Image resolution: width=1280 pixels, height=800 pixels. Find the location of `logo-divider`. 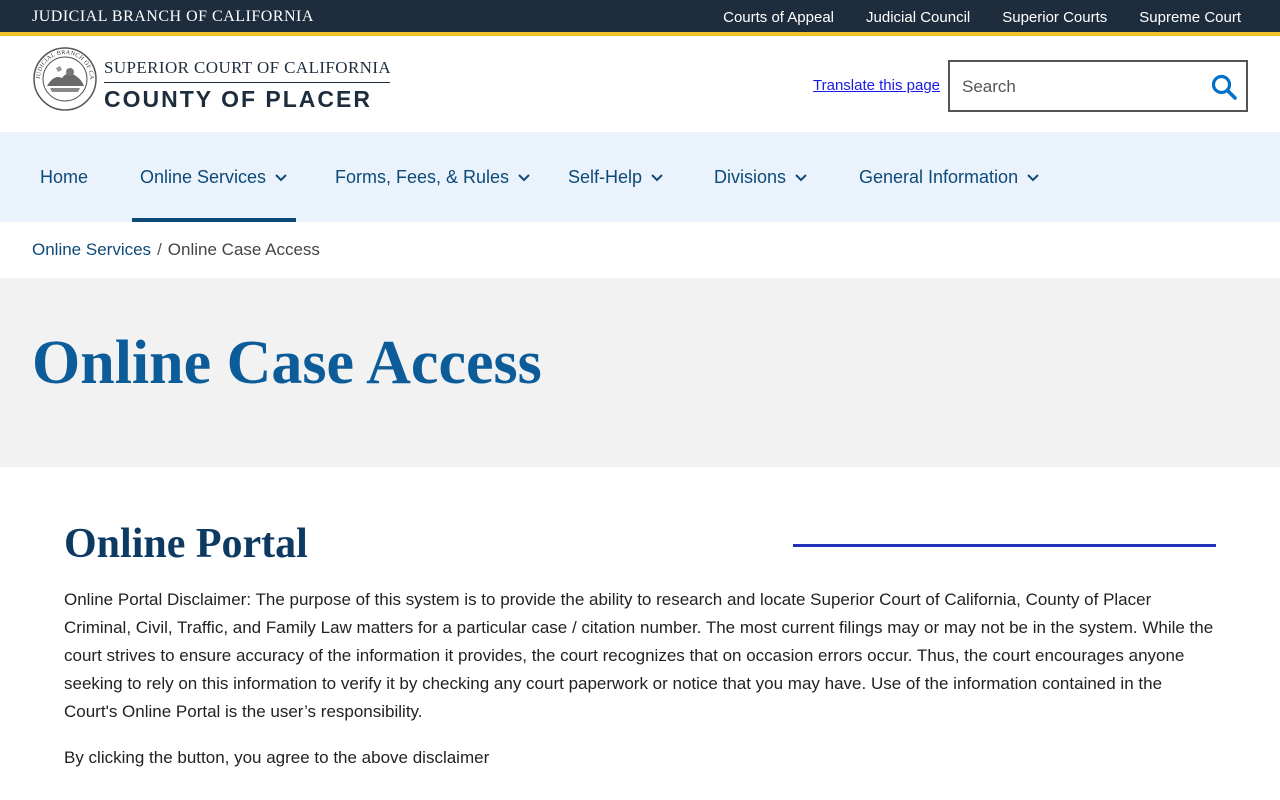

logo-divider is located at coordinates (247, 82).